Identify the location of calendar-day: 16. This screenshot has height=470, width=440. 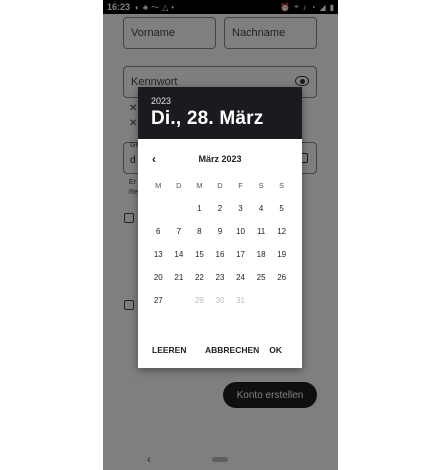
(220, 255).